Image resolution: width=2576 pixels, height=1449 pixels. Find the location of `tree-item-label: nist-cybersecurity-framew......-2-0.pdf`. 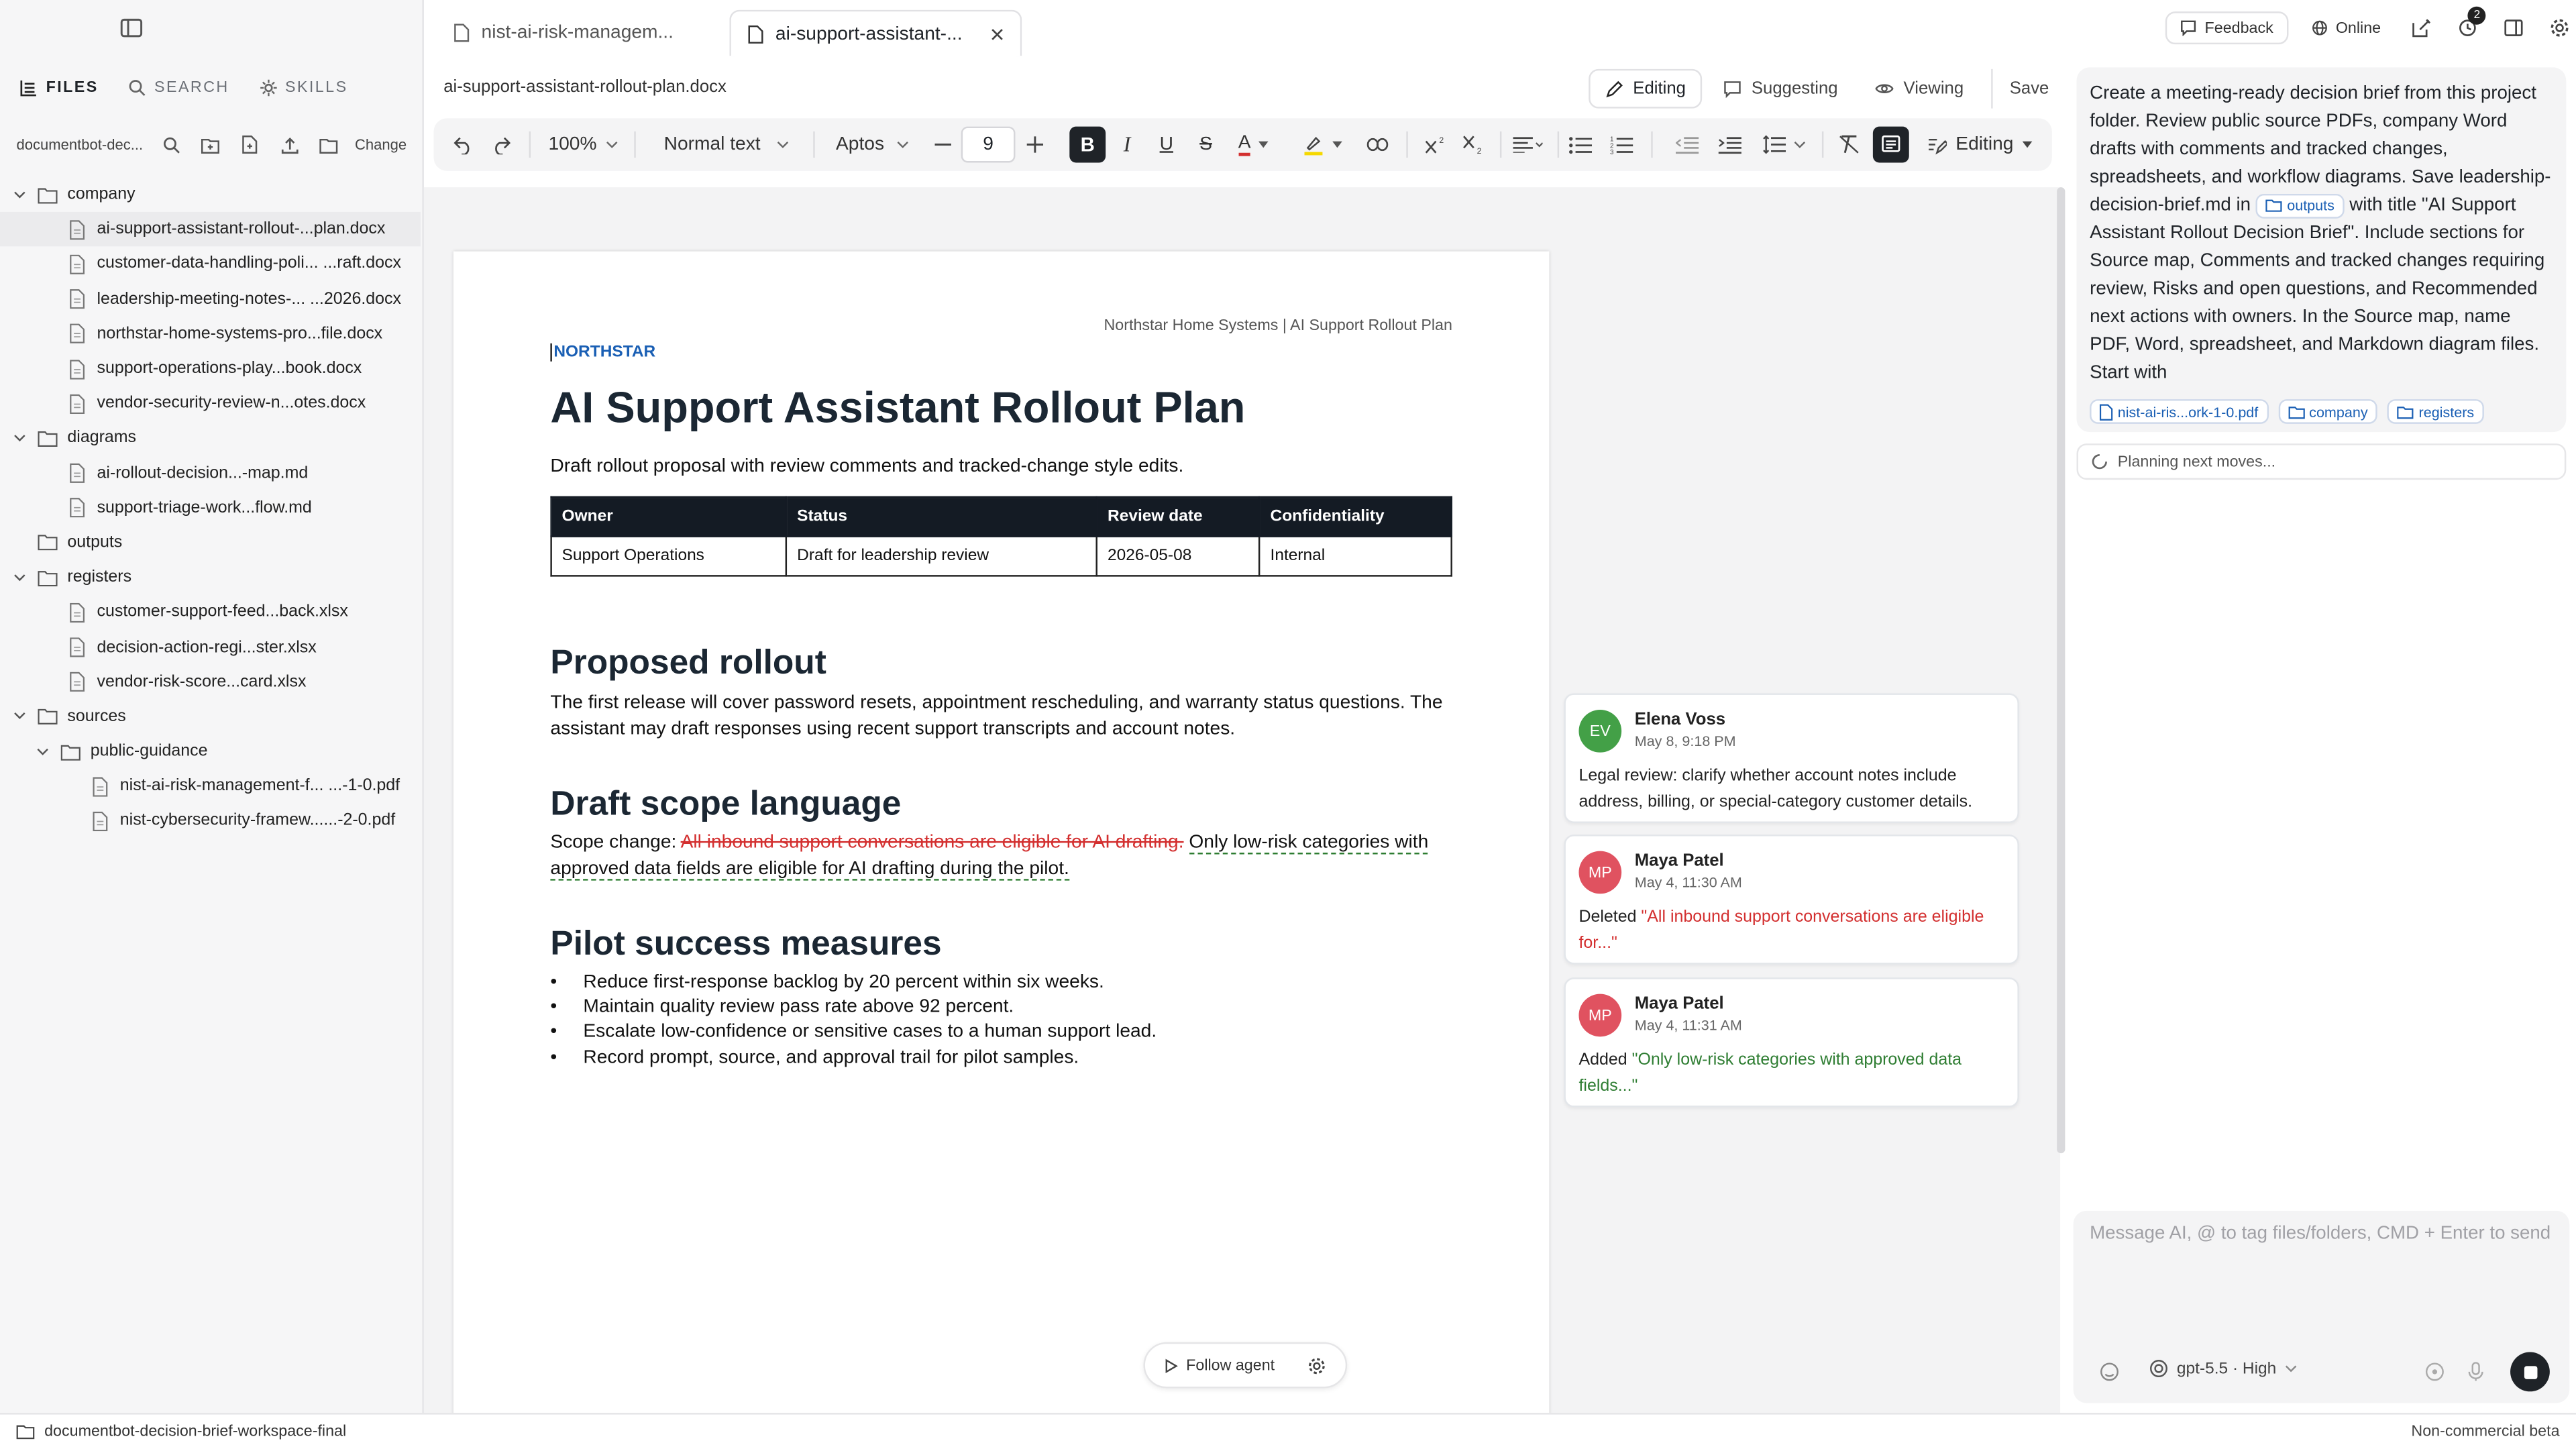

tree-item-label: nist-cybersecurity-framew......-2-0.pdf is located at coordinates (257, 821).